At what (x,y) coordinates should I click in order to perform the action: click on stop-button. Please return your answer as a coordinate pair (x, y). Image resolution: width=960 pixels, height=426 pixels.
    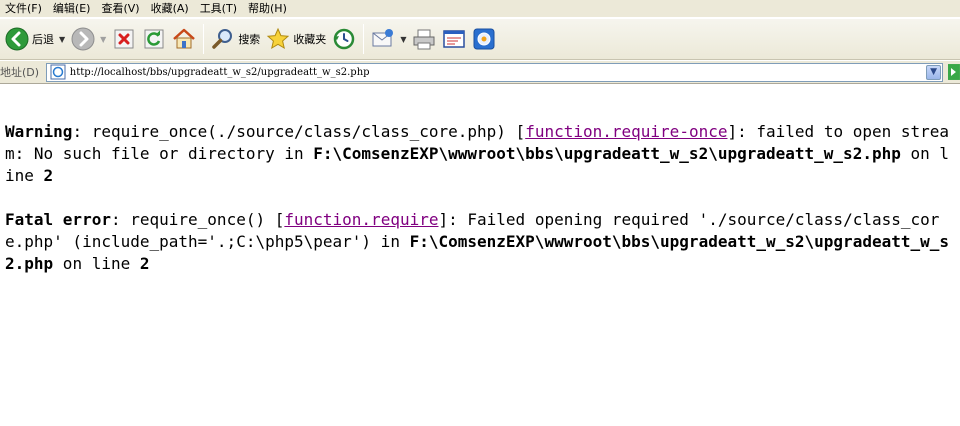
    Looking at the image, I should click on (124, 39).